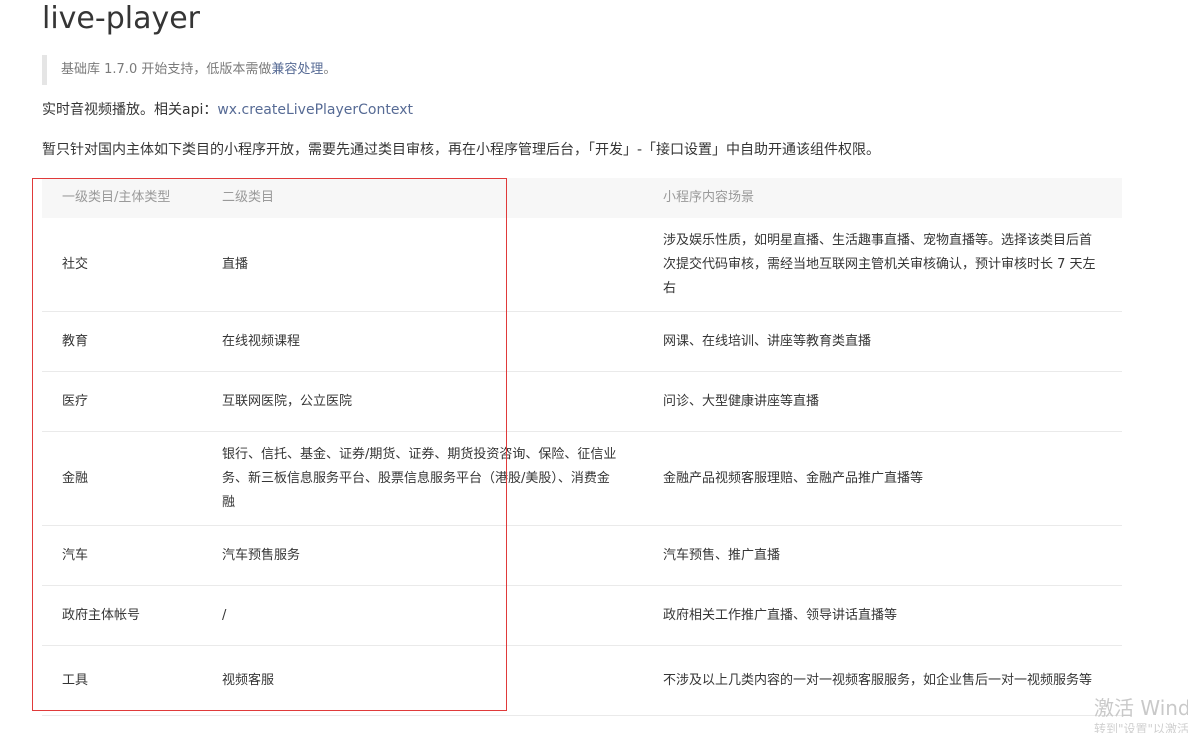 This screenshot has height=733, width=1188. Describe the element at coordinates (582, 616) in the screenshot. I see `table-row: 政府主体帐号 / 政府相关工作推广直播、领导讲话直播等` at that location.